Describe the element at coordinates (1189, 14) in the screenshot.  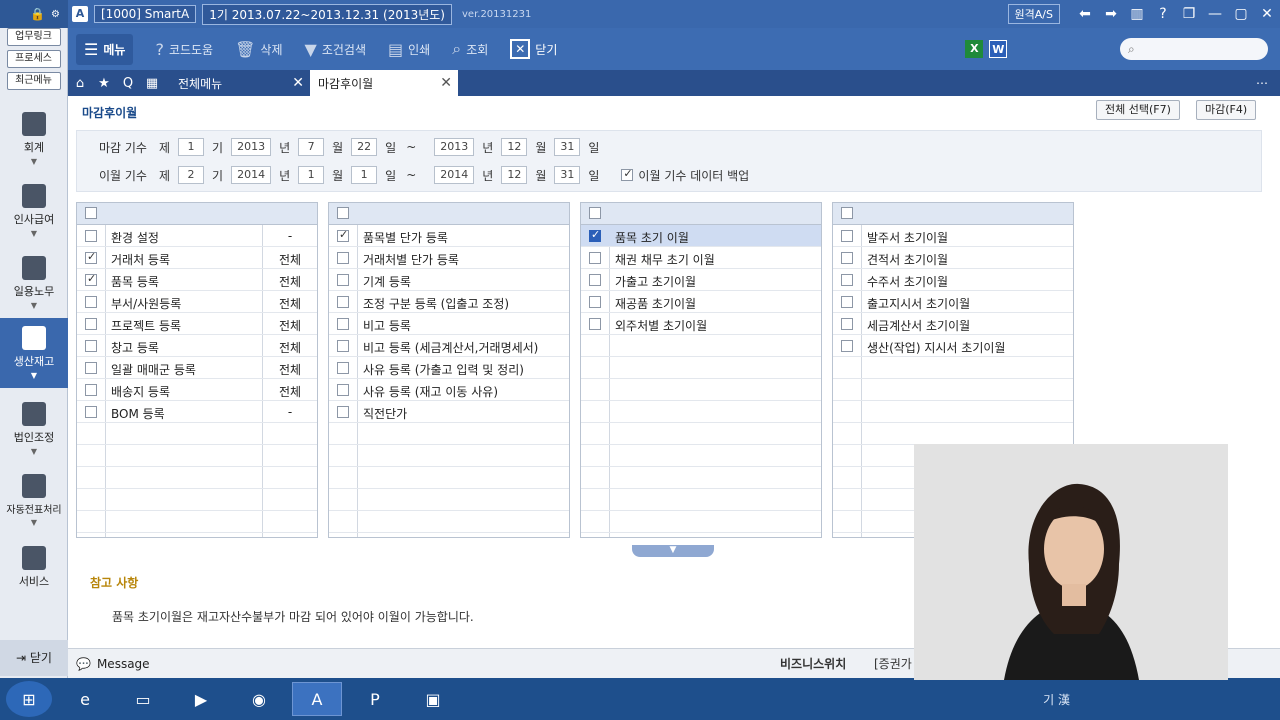
I see `window-icon: ❐` at that location.